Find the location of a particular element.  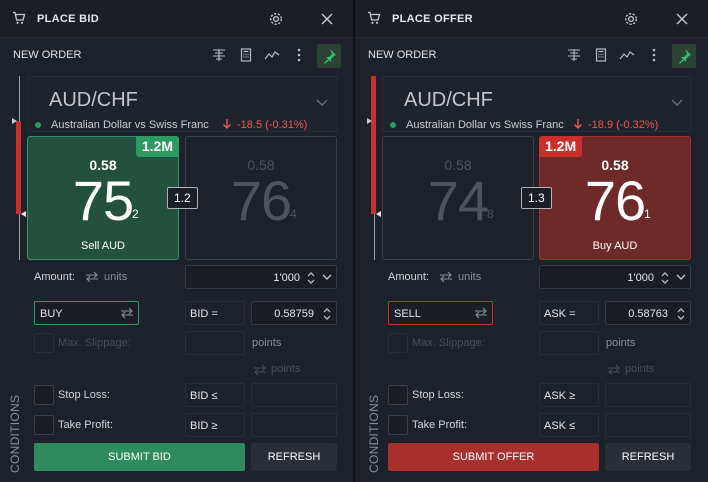

window-title: PLACE BID is located at coordinates (68, 19).